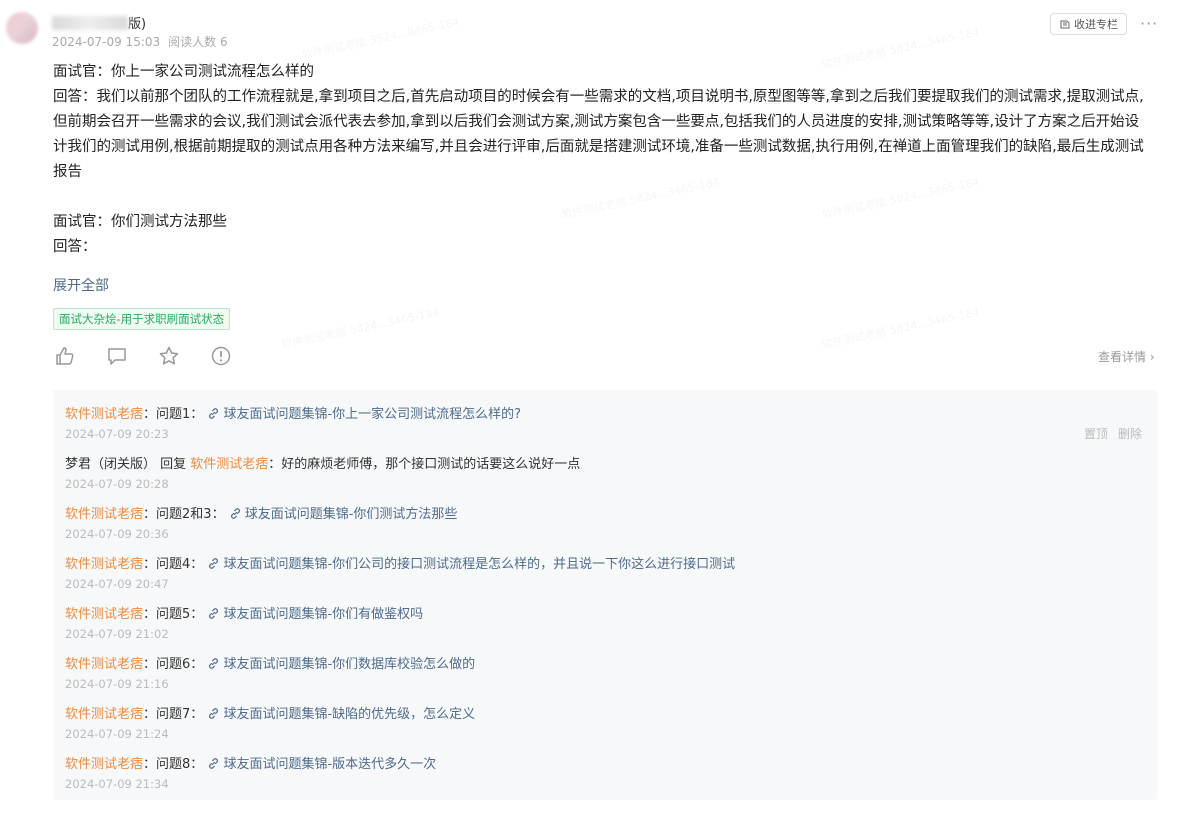  What do you see at coordinates (424, 464) in the screenshot?
I see `comment-text: ：好的麻烦老师傅，那个接口测试的话要这么说好一点` at bounding box center [424, 464].